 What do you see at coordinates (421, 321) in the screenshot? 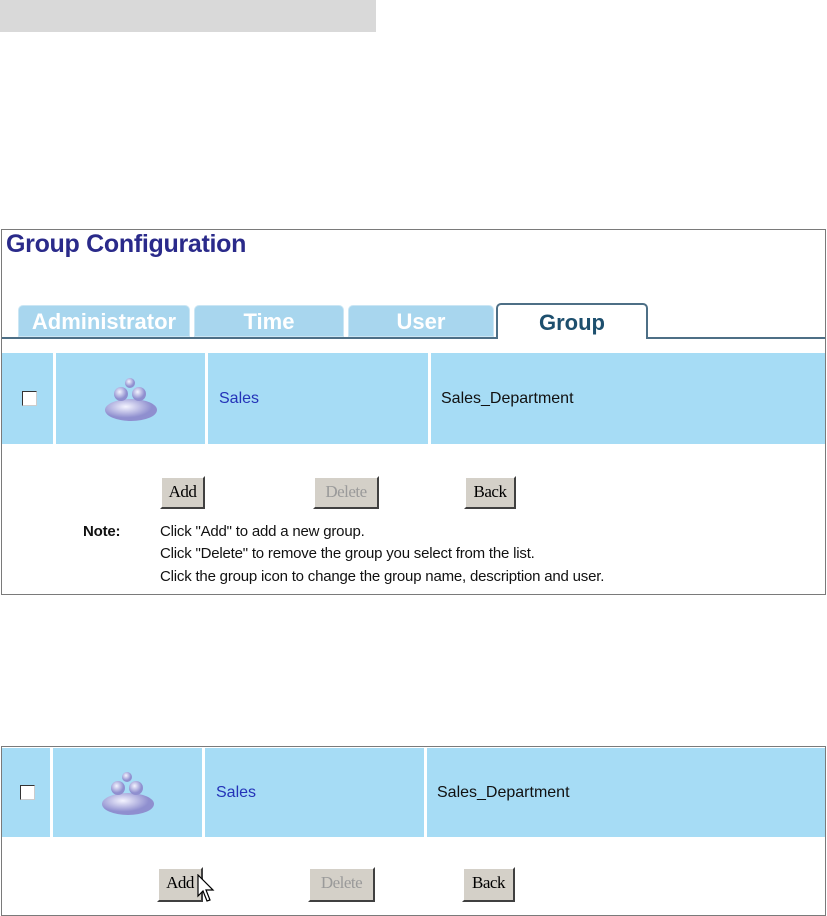
I see `tab-user: User` at bounding box center [421, 321].